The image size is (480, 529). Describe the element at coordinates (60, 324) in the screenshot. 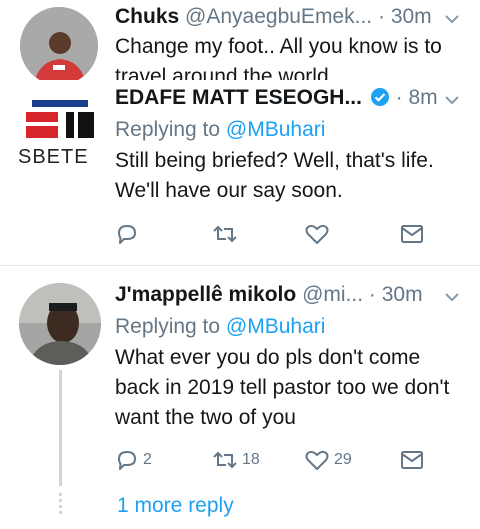

I see `avatar-jmappelle` at that location.